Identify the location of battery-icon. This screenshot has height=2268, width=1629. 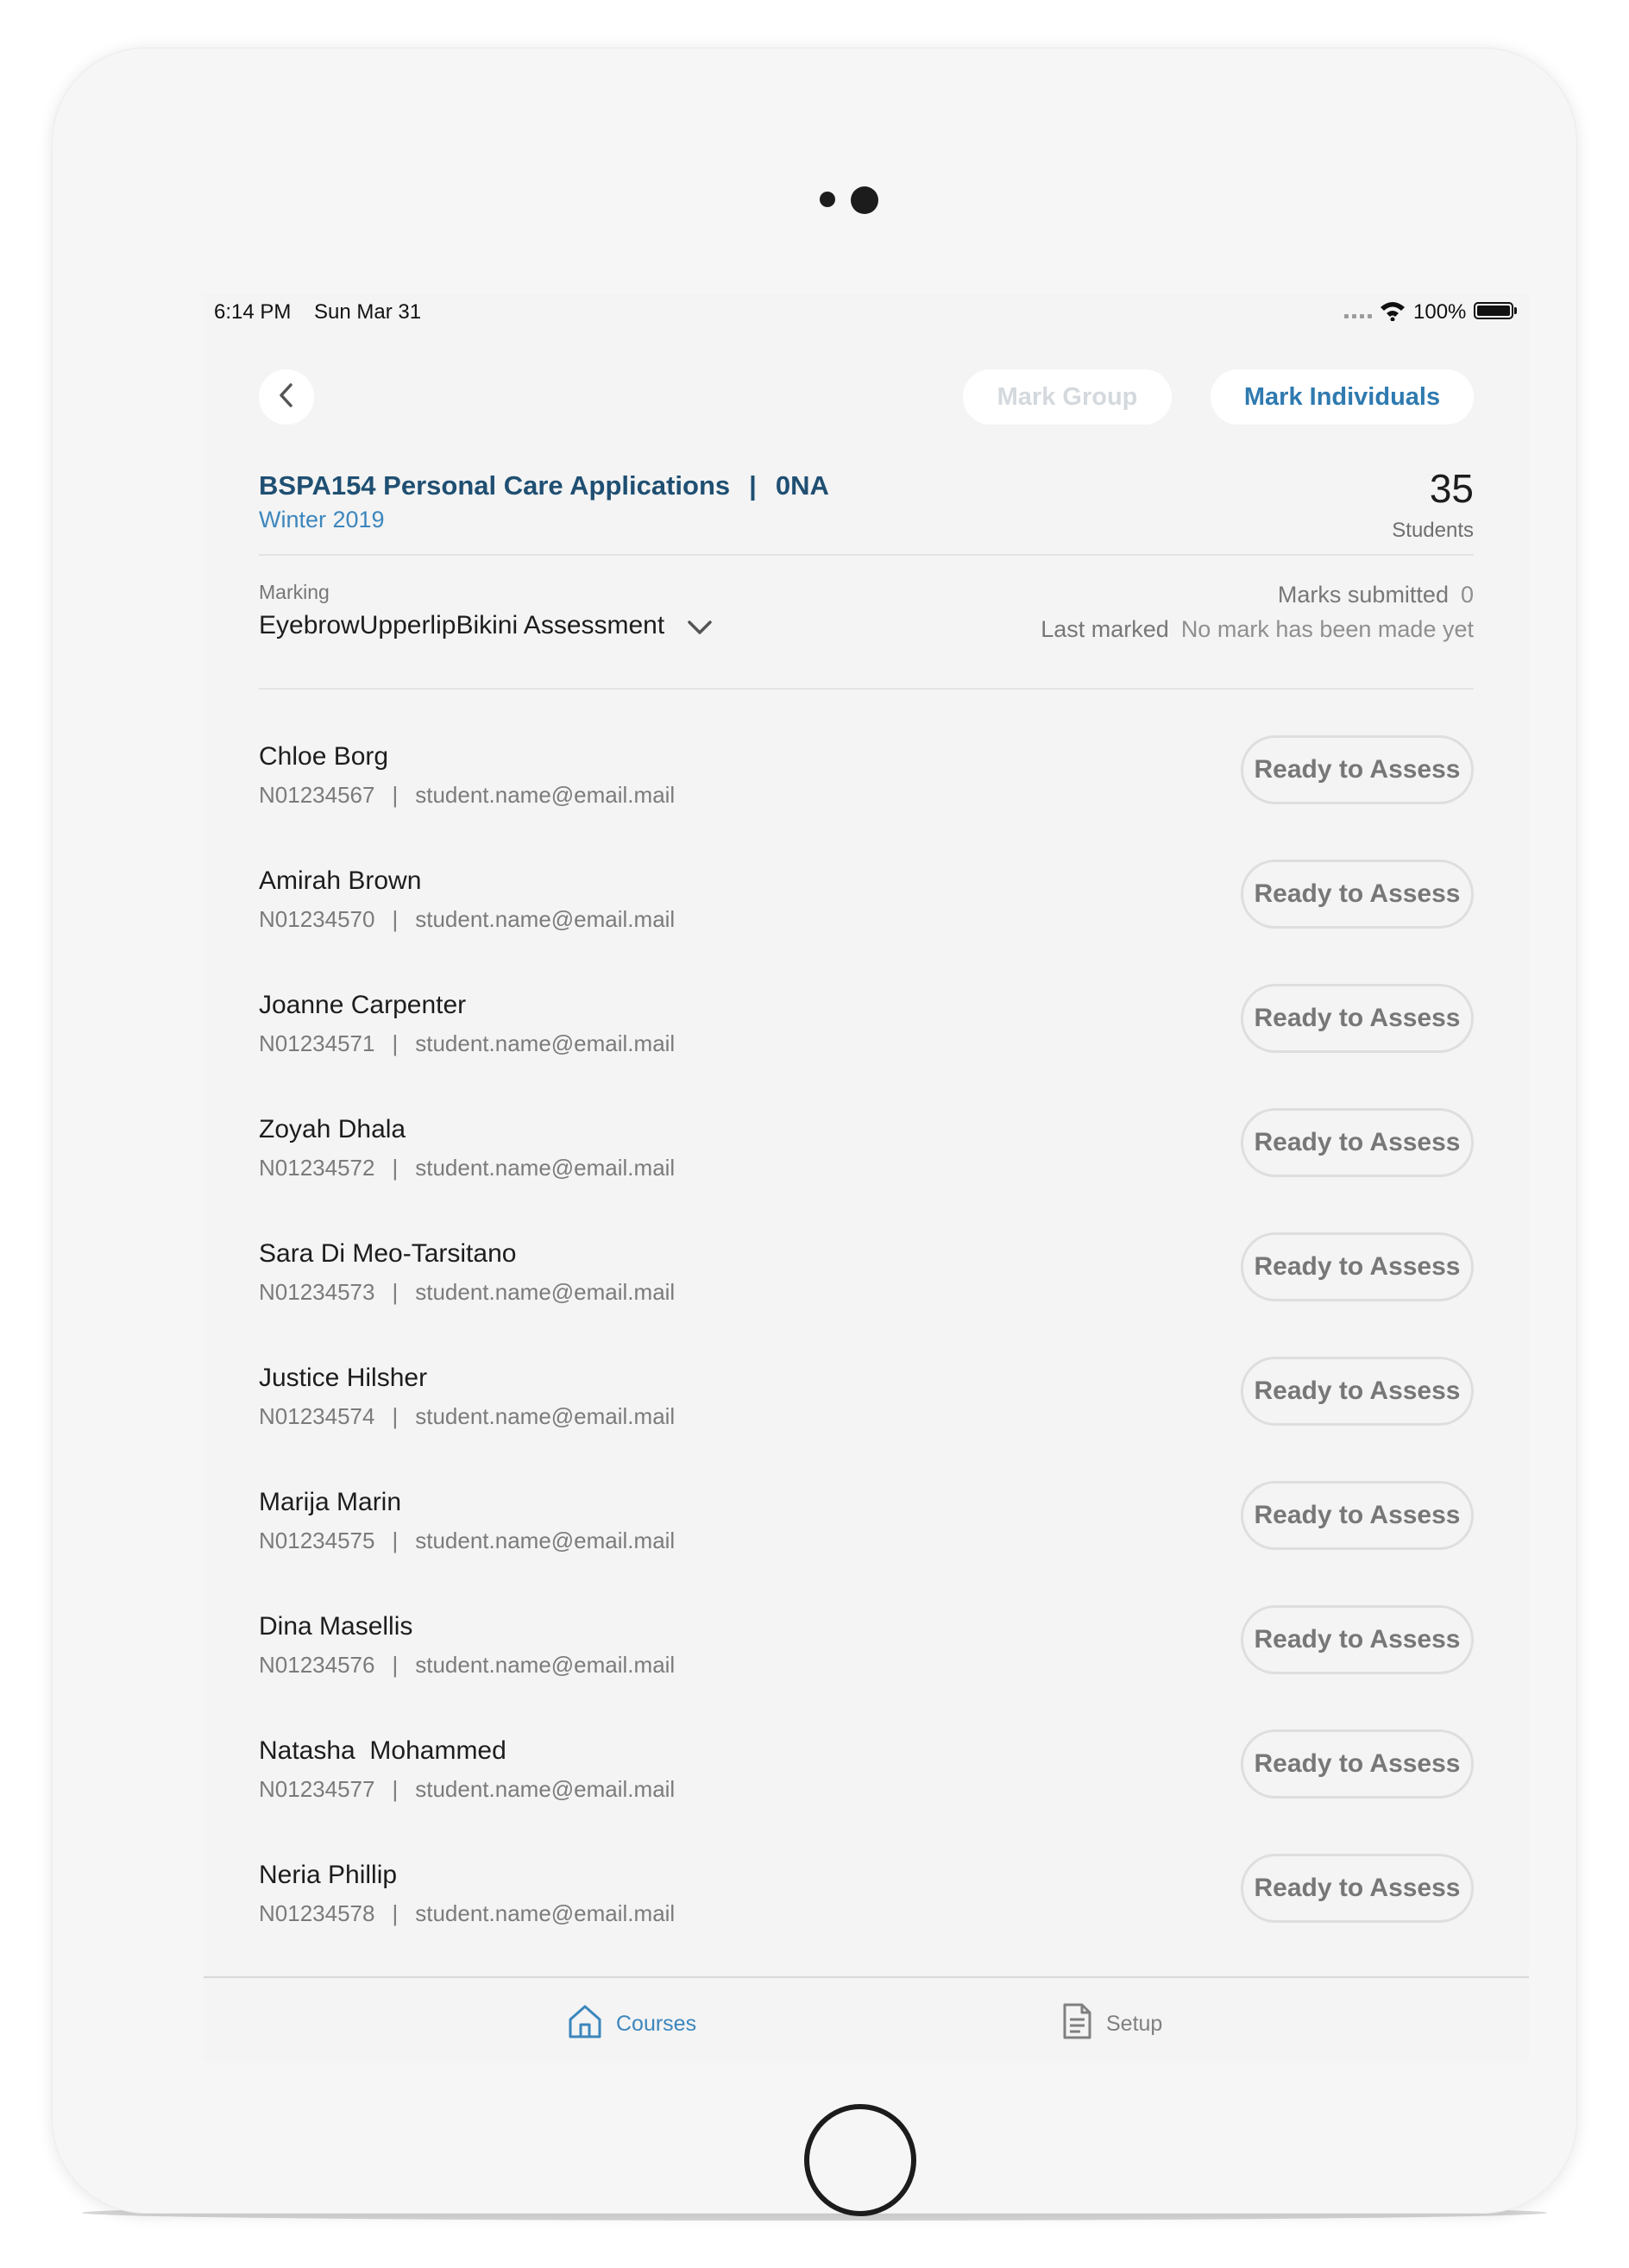
(1493, 311).